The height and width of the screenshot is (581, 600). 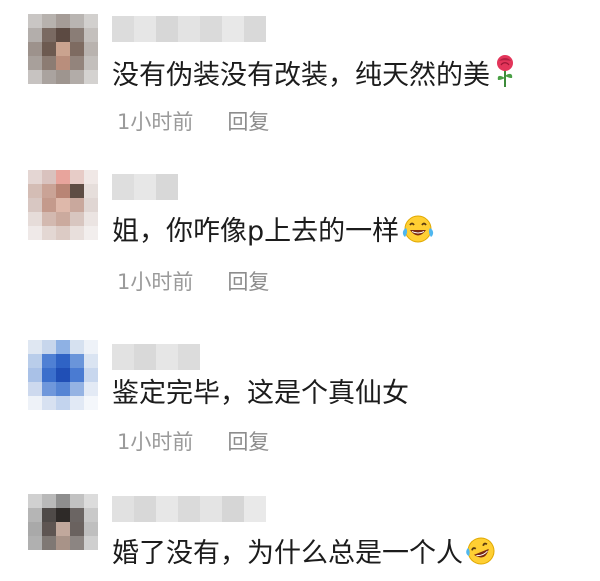 What do you see at coordinates (256, 231) in the screenshot?
I see `comment-text-content: 姐，你咋像p上去的一样` at bounding box center [256, 231].